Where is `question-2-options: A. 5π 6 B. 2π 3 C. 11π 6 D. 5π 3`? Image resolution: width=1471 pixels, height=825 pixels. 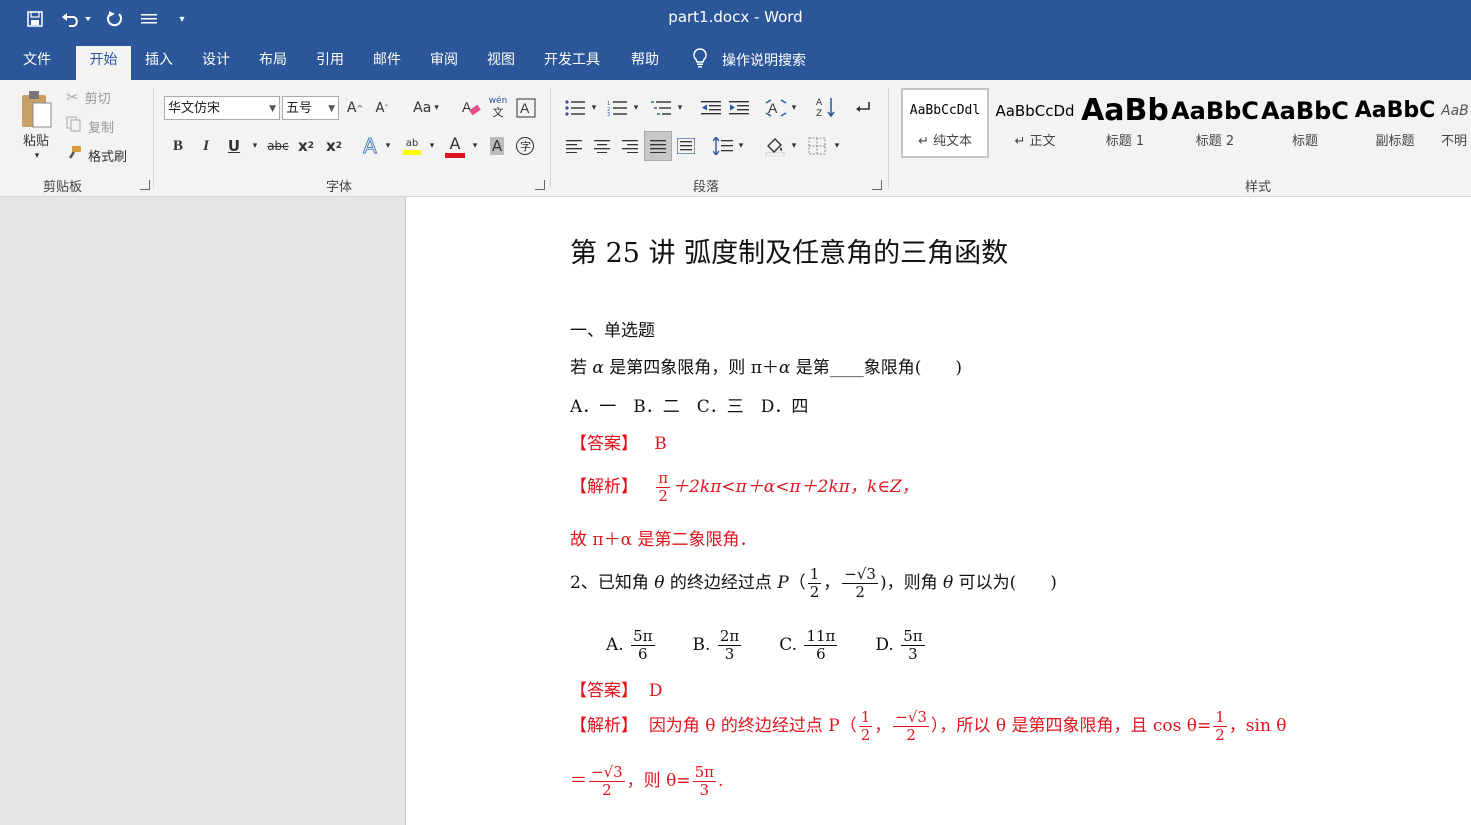
question-2-options: A. 5π 6 B. 2π 3 C. 11π 6 D. 5π 3 is located at coordinates (766, 645).